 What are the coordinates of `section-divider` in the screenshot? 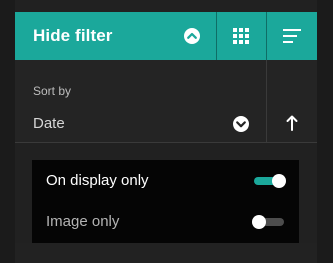 It's located at (166, 142).